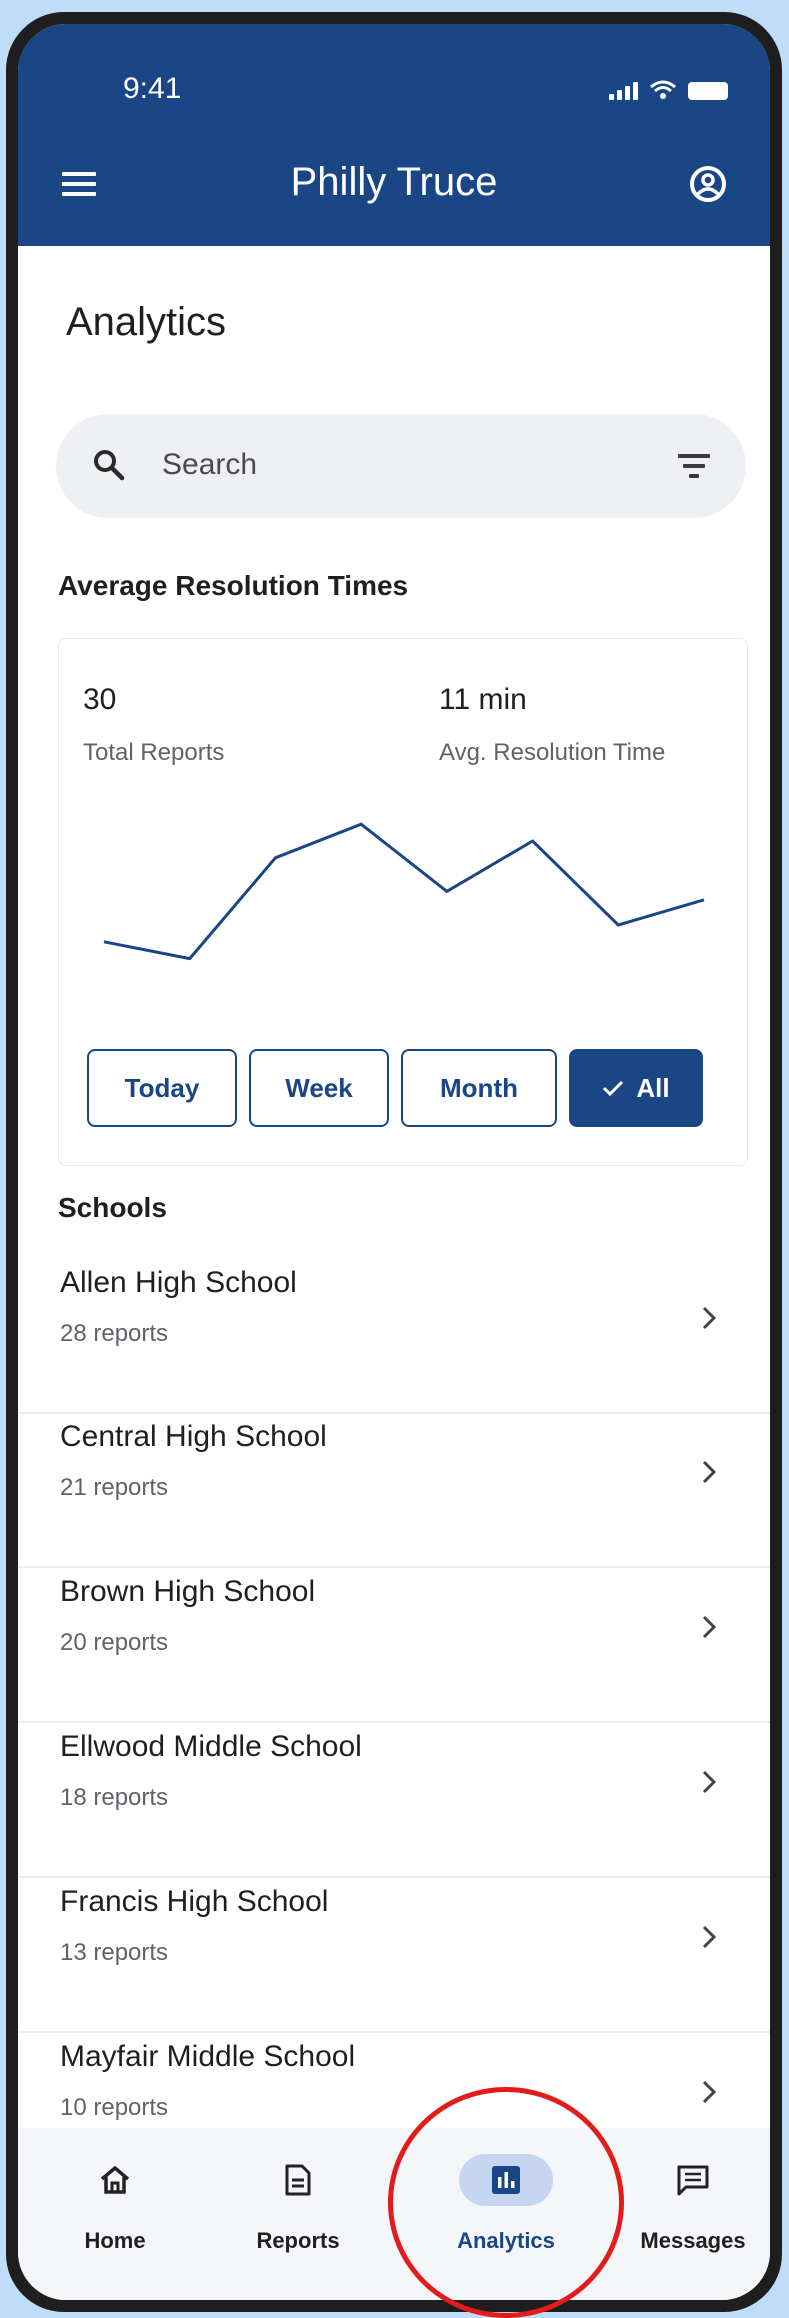  Describe the element at coordinates (146, 322) in the screenshot. I see `page-title: Analytics` at that location.